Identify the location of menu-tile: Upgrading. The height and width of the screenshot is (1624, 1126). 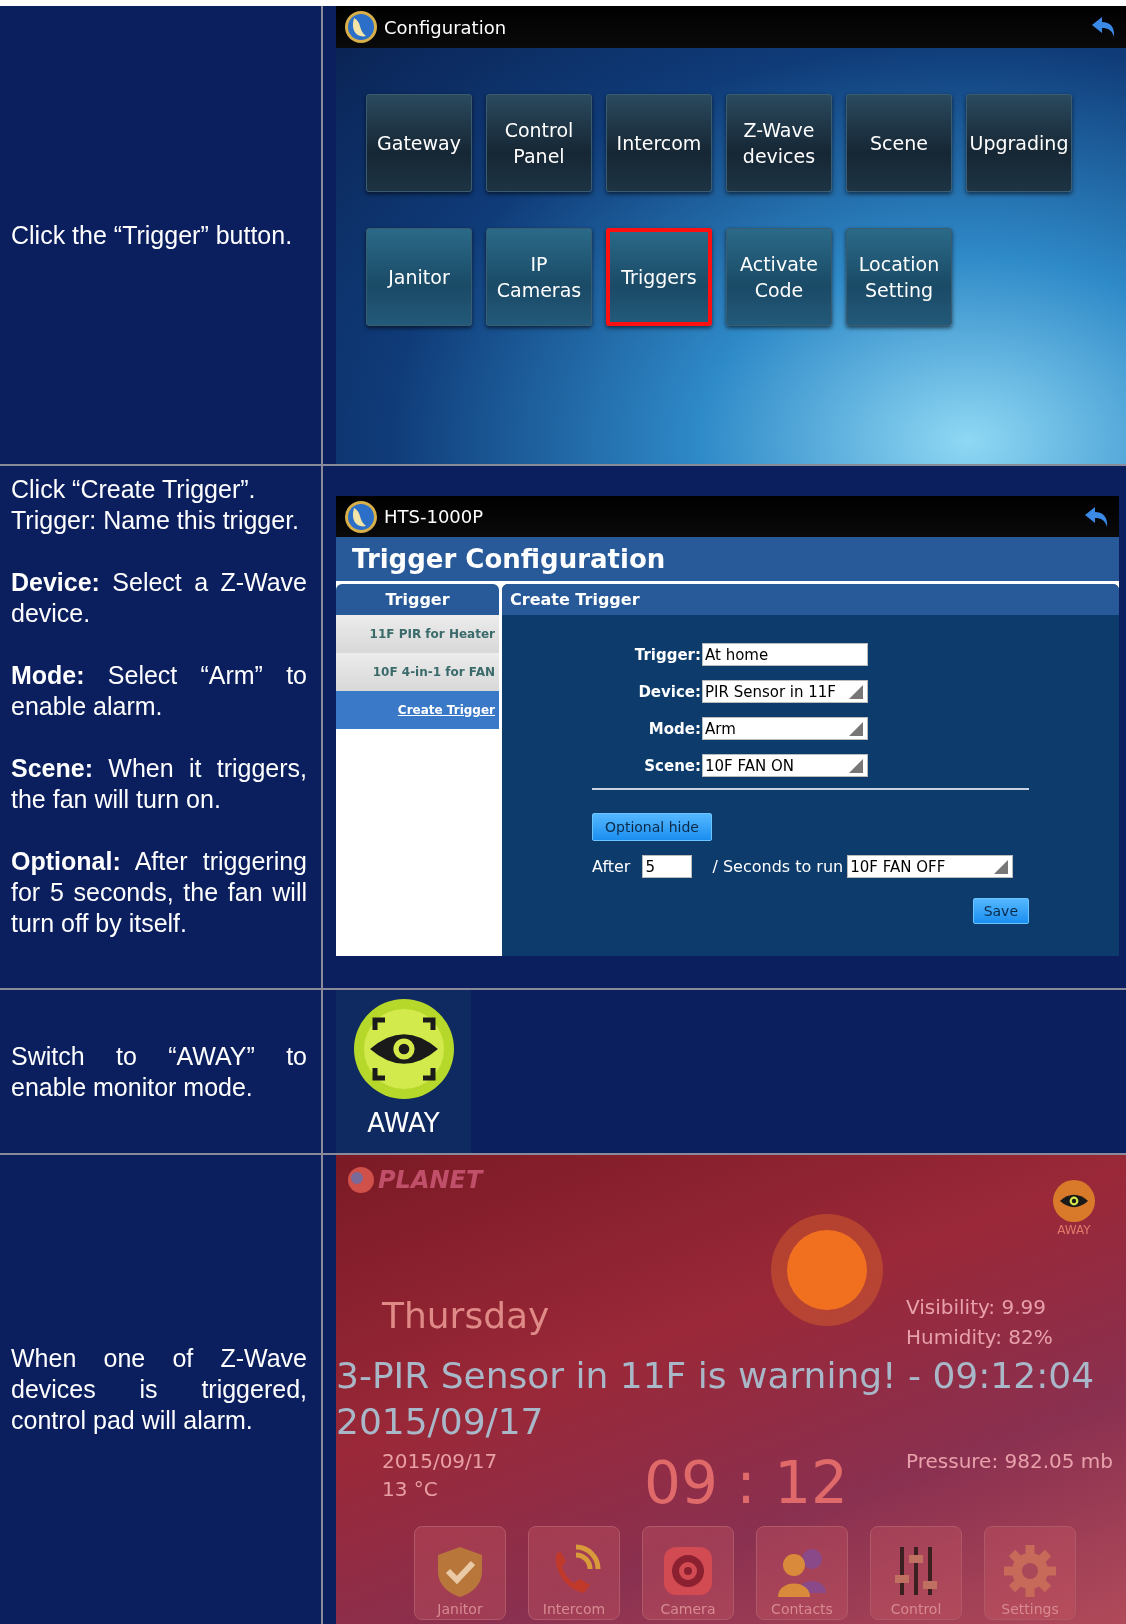
(1019, 143).